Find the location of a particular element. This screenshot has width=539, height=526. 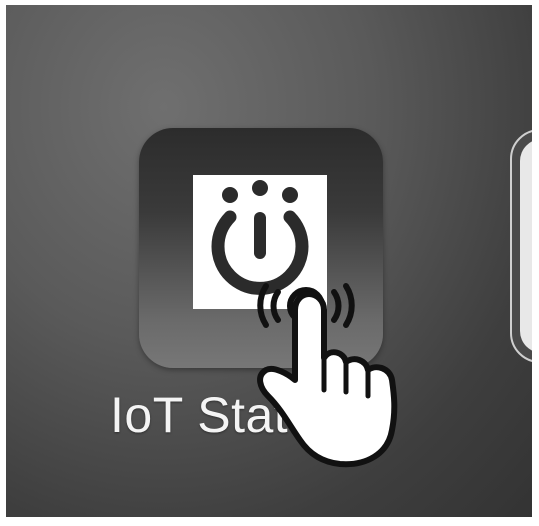

neighbor-app-icon is located at coordinates (521, 246).